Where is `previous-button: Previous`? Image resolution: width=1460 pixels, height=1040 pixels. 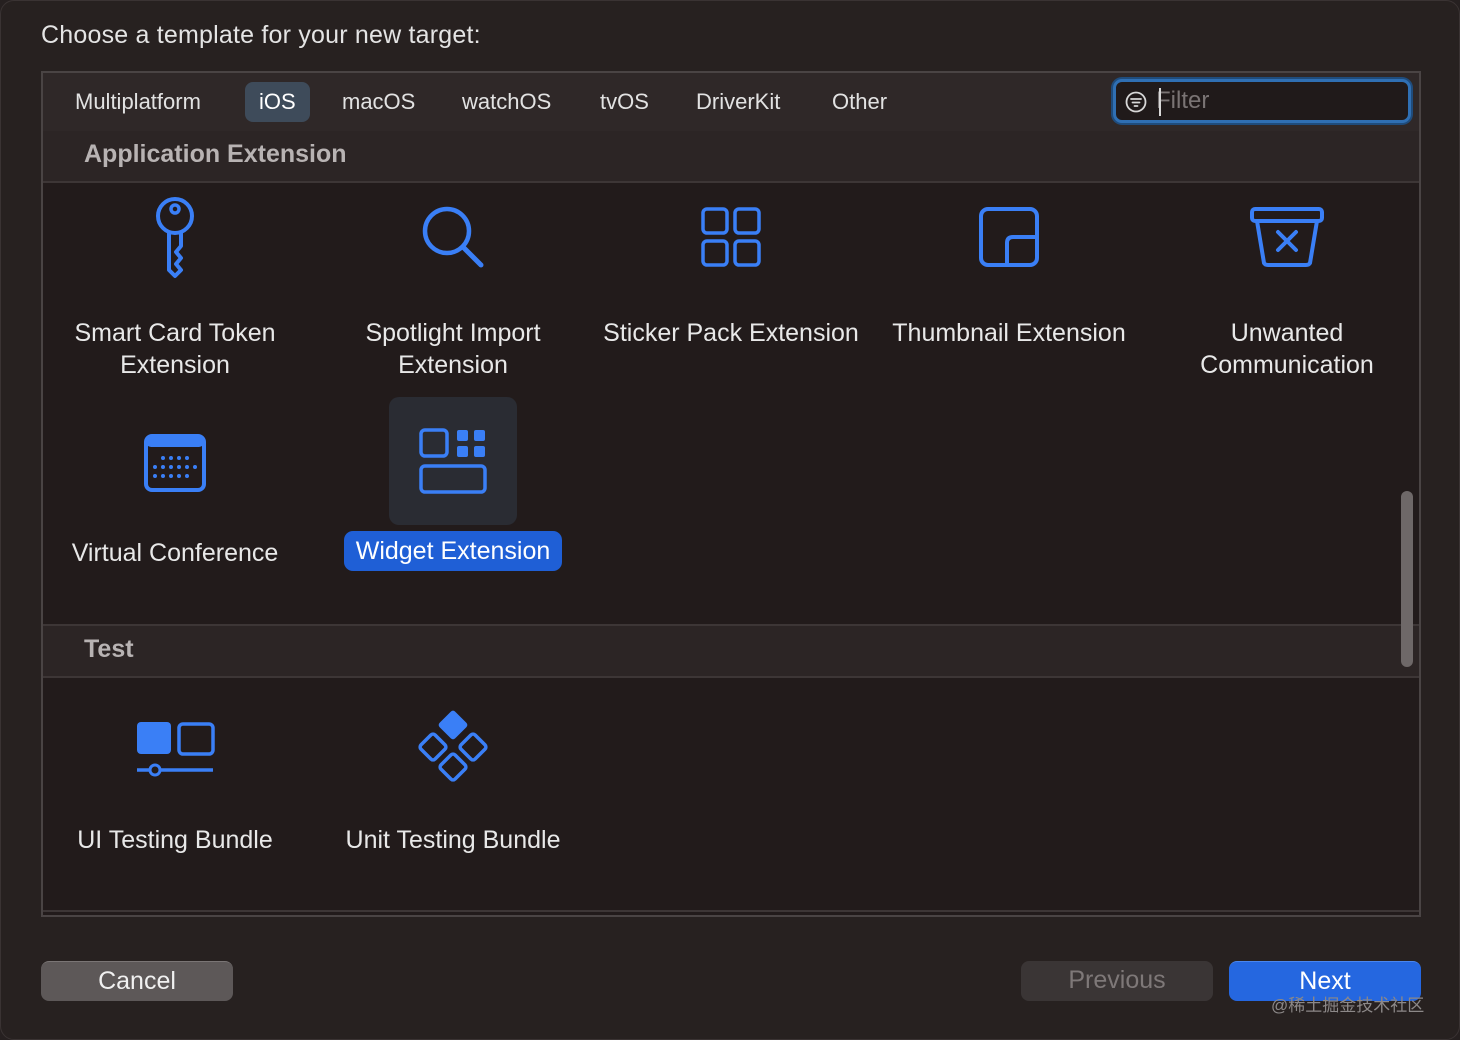 previous-button: Previous is located at coordinates (1117, 981).